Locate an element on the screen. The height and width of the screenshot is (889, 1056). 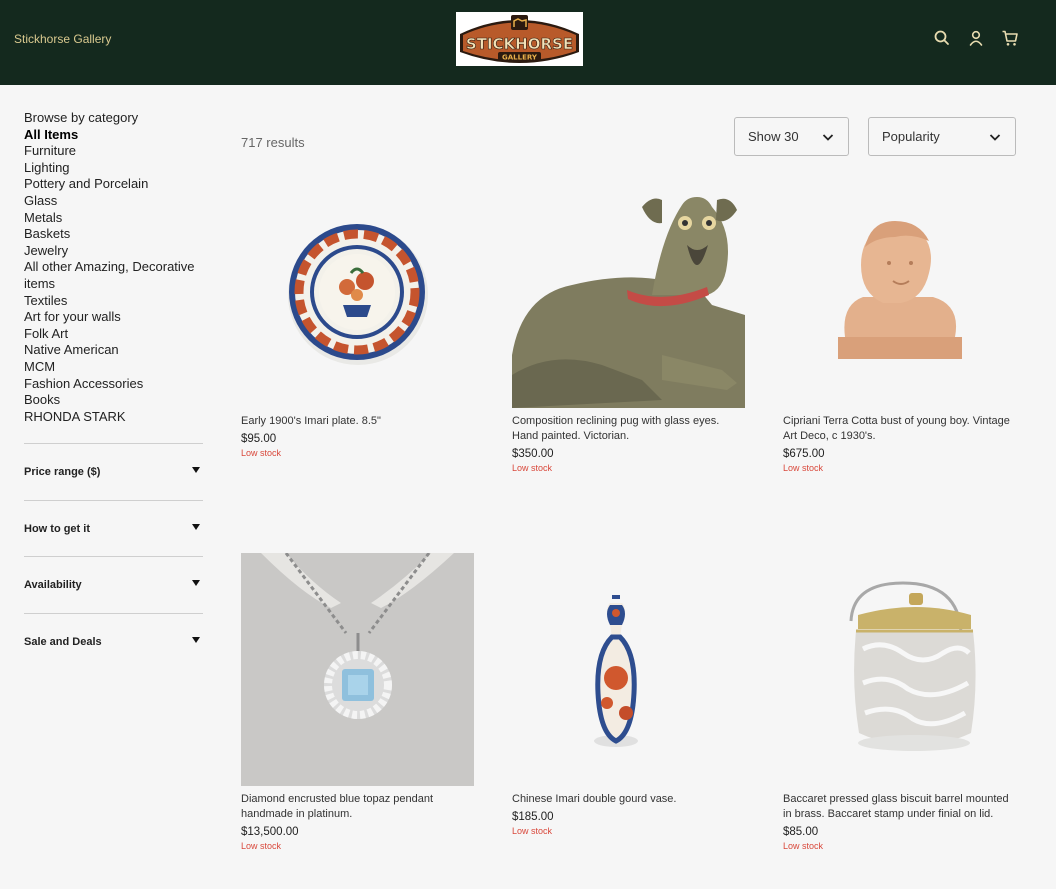
category-decorative-items: All other Amazing, Decorative items is located at coordinates (113, 275).